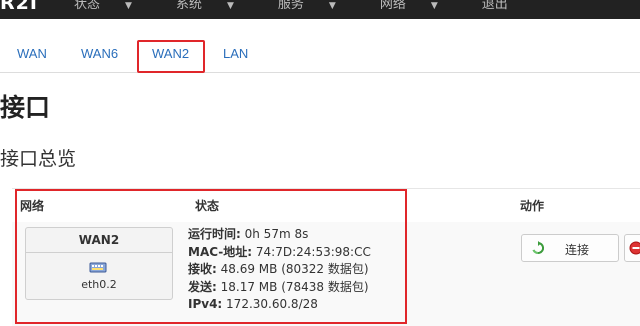 The image size is (640, 326). What do you see at coordinates (235, 53) in the screenshot?
I see `tab-lan: LAN` at bounding box center [235, 53].